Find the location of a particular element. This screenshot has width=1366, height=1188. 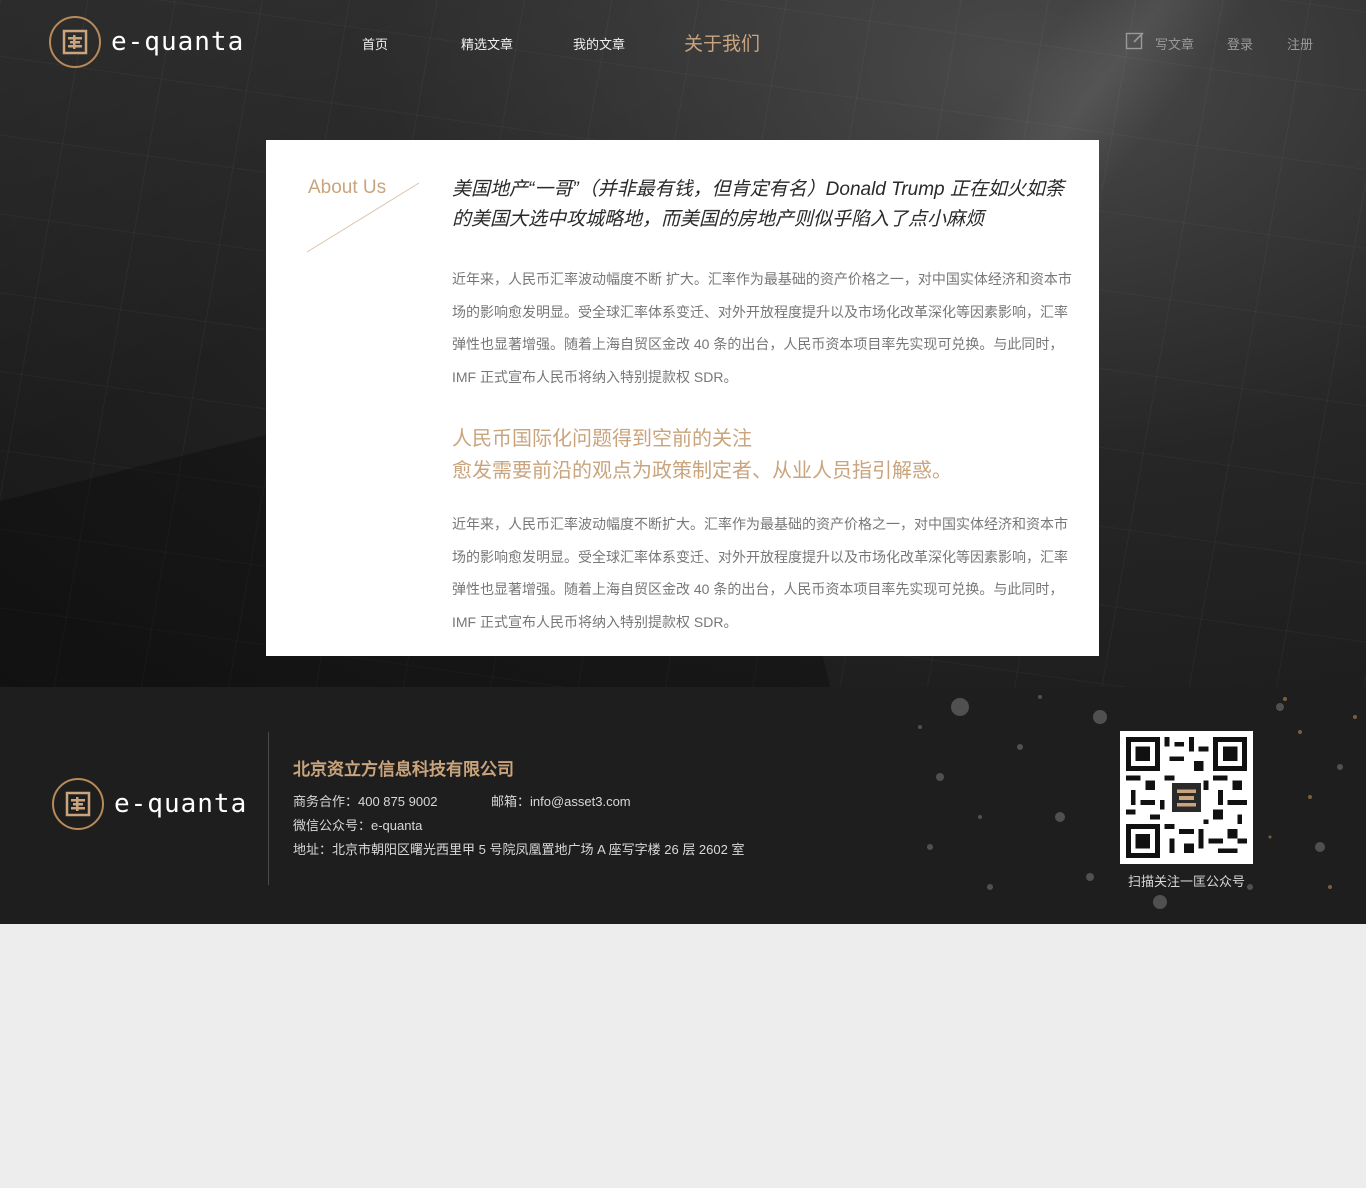

header-logo: e-quanta is located at coordinates (146, 42).